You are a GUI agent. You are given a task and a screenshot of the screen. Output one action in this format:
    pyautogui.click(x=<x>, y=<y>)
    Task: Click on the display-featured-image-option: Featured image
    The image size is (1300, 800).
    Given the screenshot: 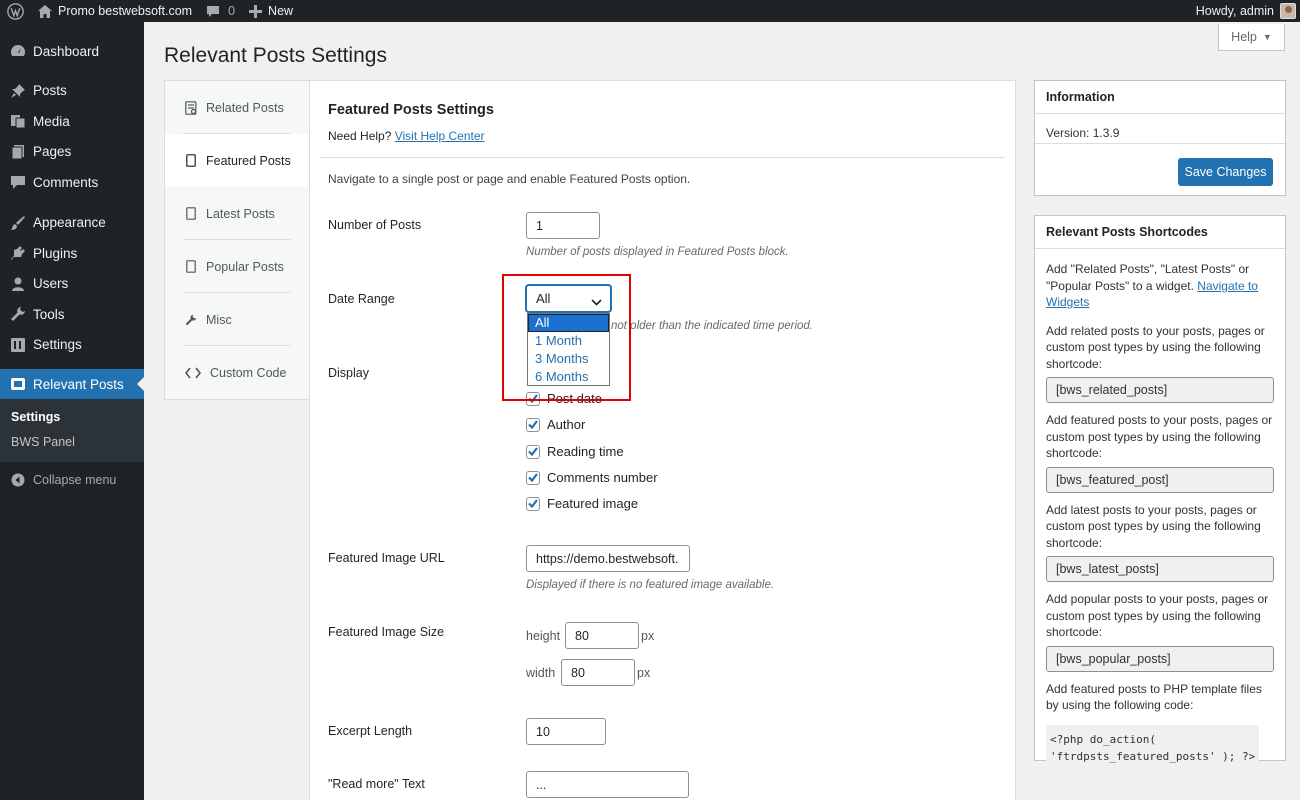 What is the action you would take?
    pyautogui.click(x=582, y=503)
    